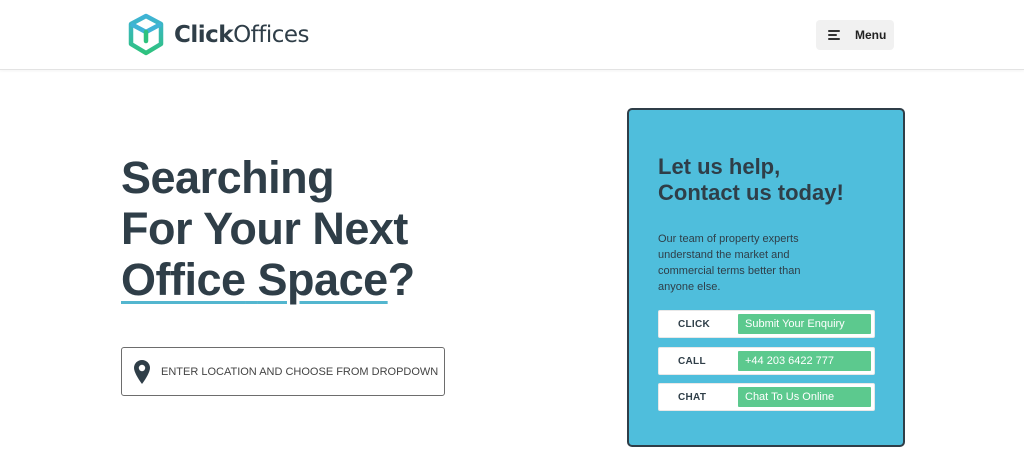  I want to click on cube-logo-icon, so click(146, 34).